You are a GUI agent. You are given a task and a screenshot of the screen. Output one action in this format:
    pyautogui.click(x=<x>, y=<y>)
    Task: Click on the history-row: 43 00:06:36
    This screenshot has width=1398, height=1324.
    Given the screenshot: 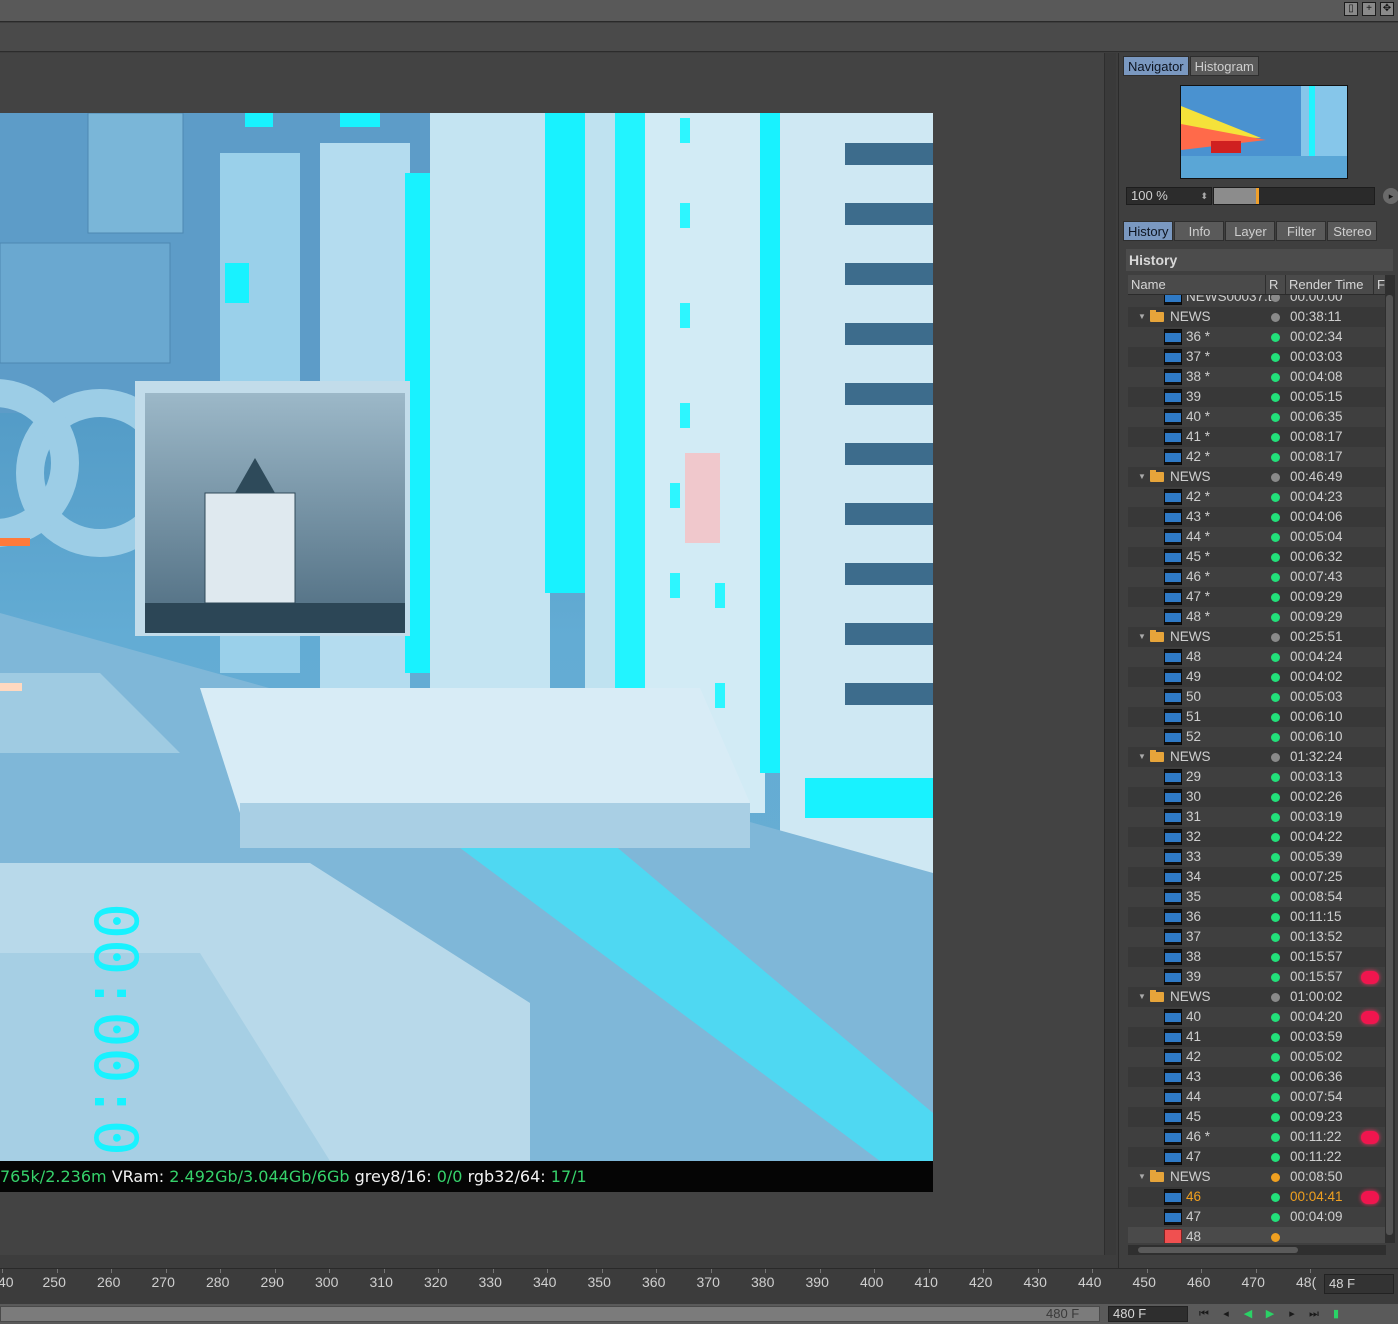 What is the action you would take?
    pyautogui.click(x=1257, y=1077)
    